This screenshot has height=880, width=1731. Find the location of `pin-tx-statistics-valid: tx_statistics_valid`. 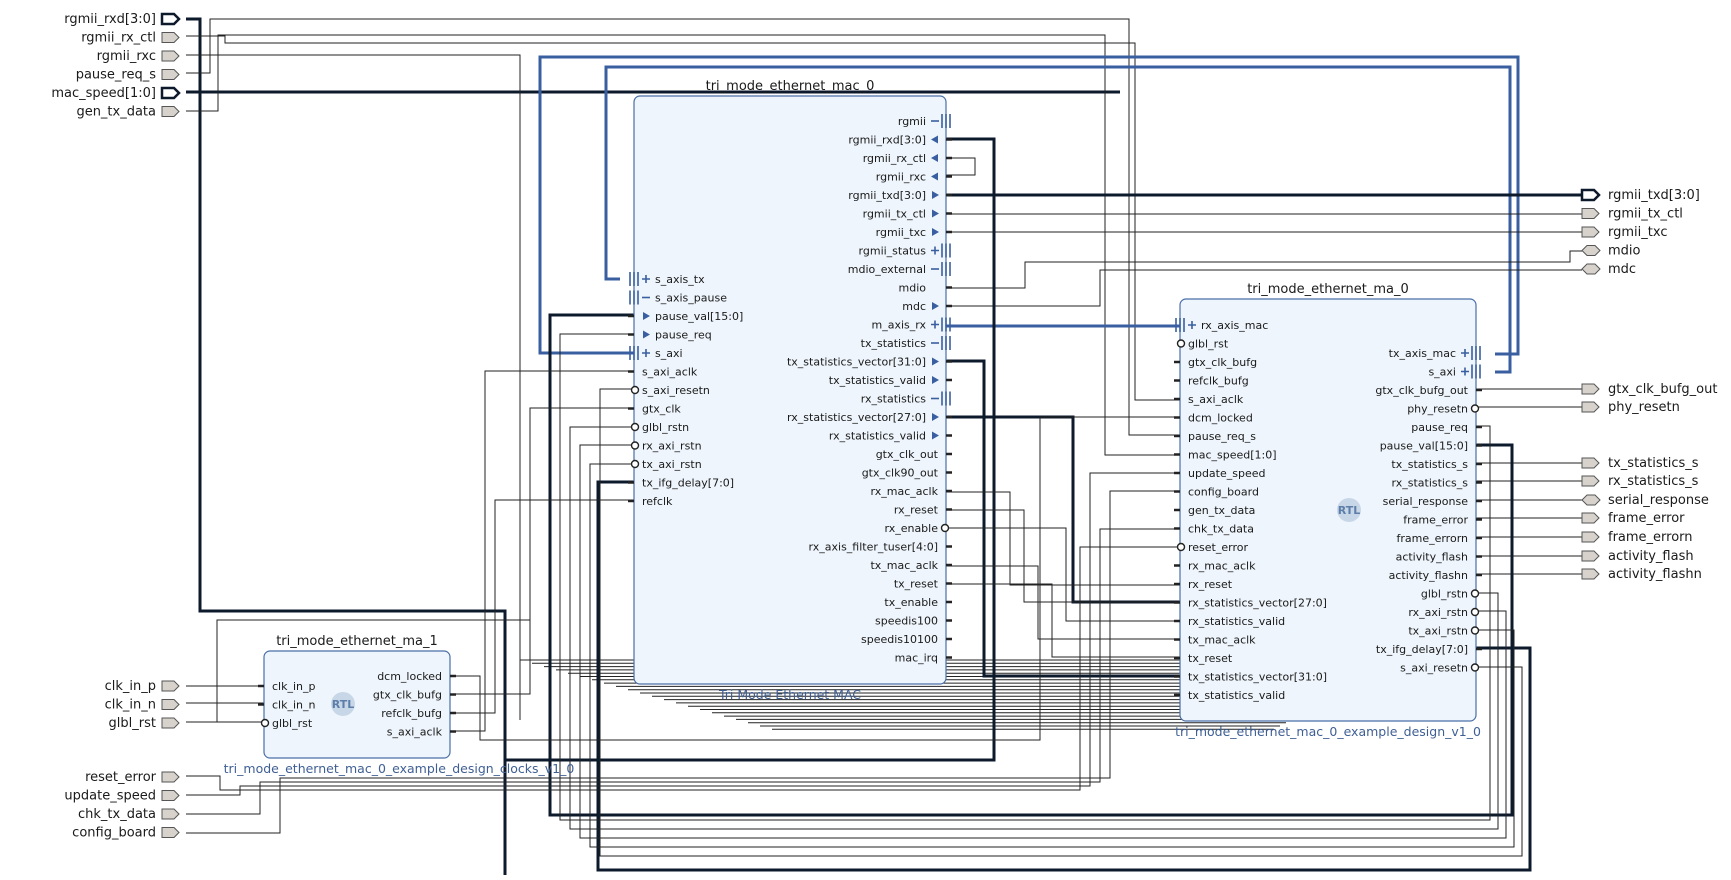

pin-tx-statistics-valid: tx_statistics_valid is located at coordinates (1229, 695).